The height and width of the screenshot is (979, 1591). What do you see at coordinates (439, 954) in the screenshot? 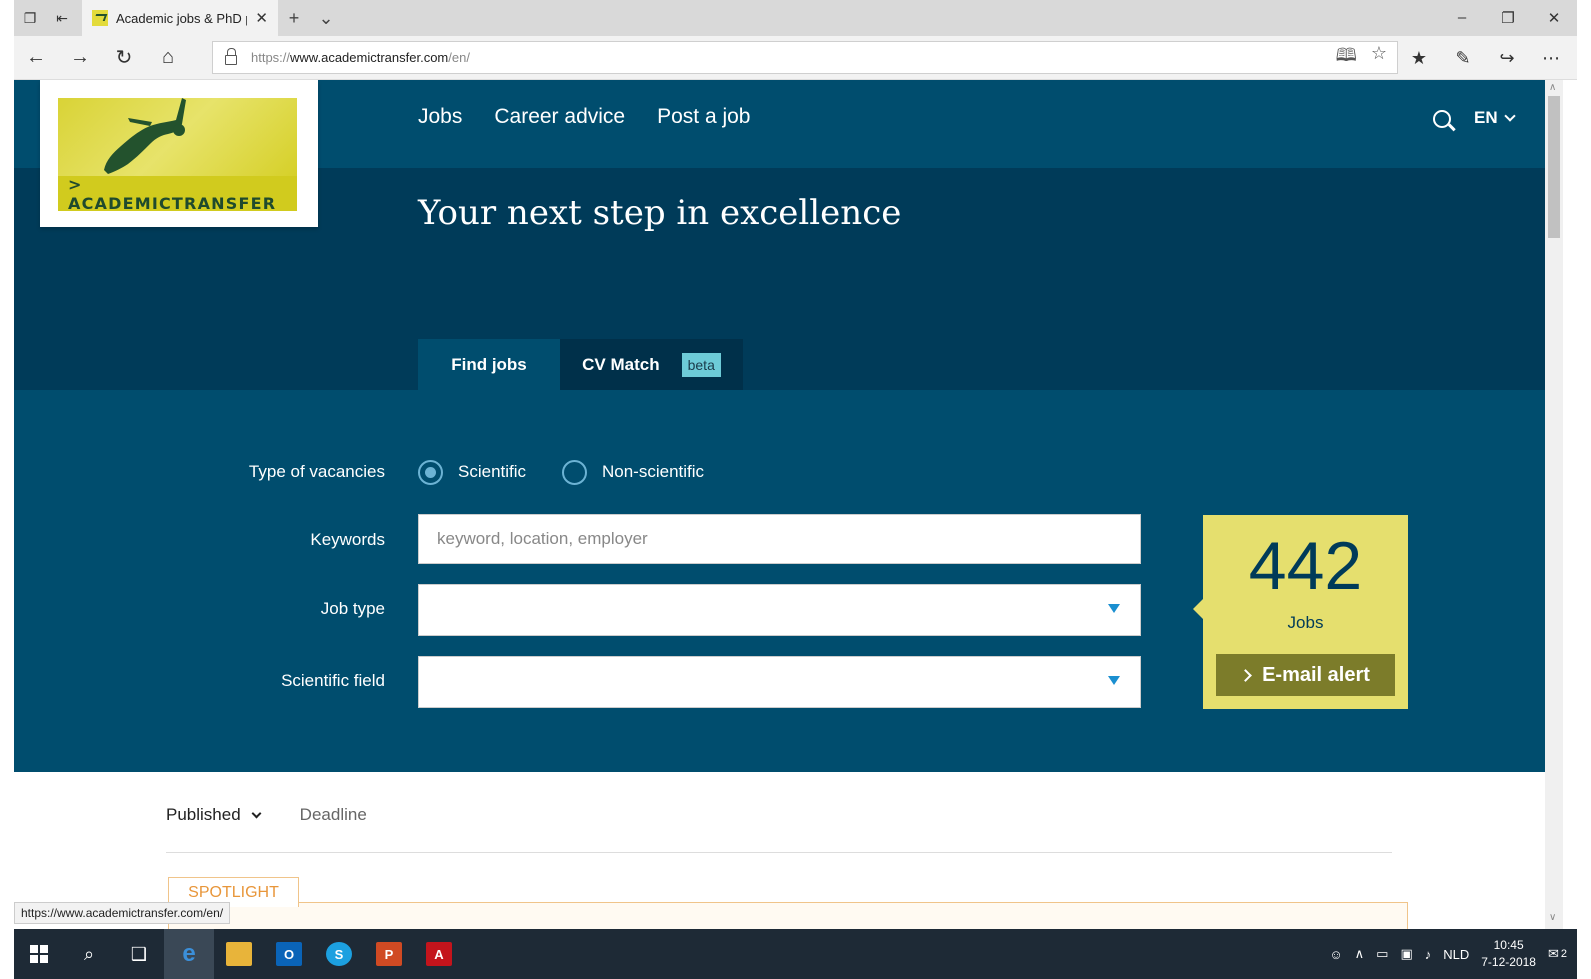
I see `acrobat-icon: A` at bounding box center [439, 954].